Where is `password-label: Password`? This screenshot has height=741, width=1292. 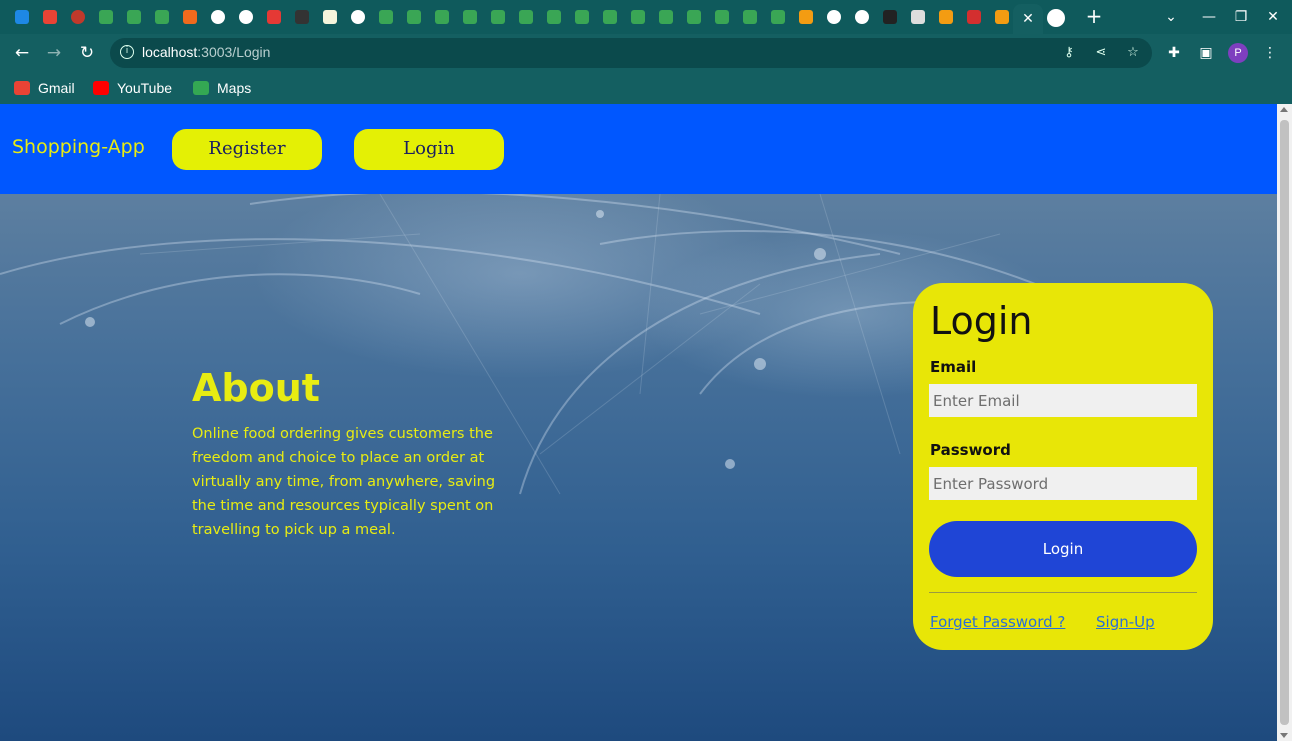 password-label: Password is located at coordinates (970, 450).